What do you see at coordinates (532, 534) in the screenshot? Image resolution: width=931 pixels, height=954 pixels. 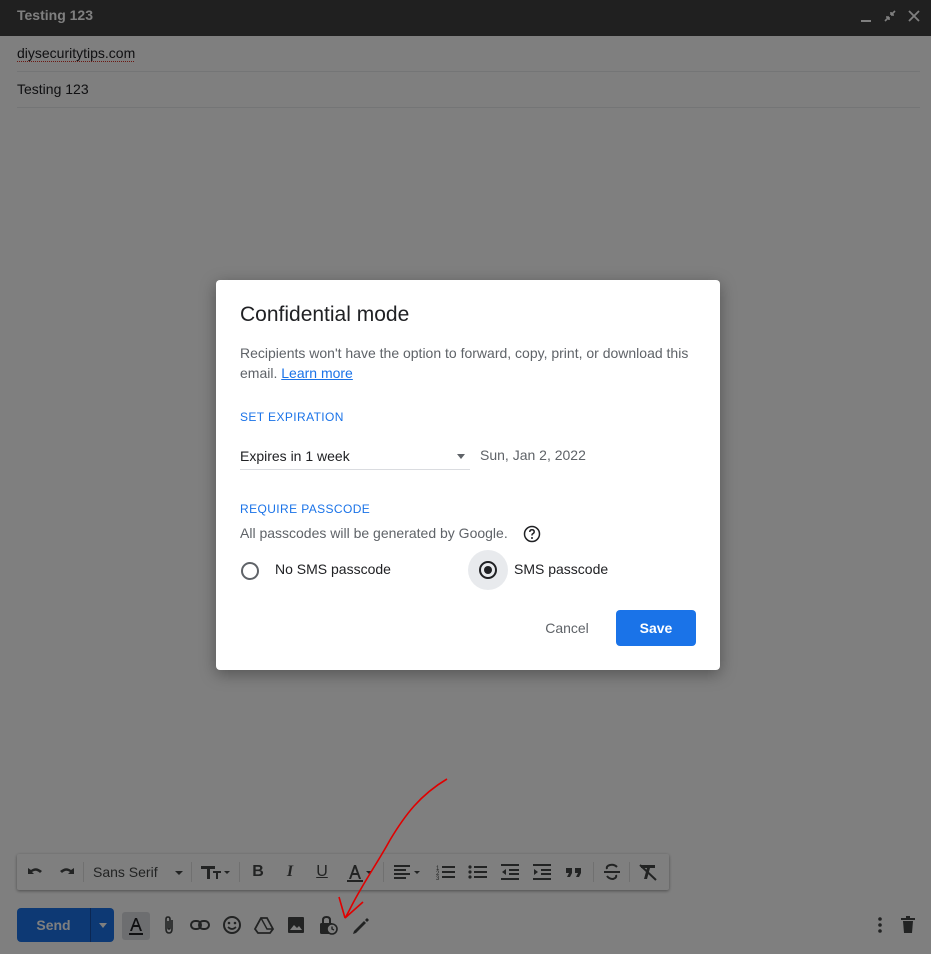 I see `help-icon` at bounding box center [532, 534].